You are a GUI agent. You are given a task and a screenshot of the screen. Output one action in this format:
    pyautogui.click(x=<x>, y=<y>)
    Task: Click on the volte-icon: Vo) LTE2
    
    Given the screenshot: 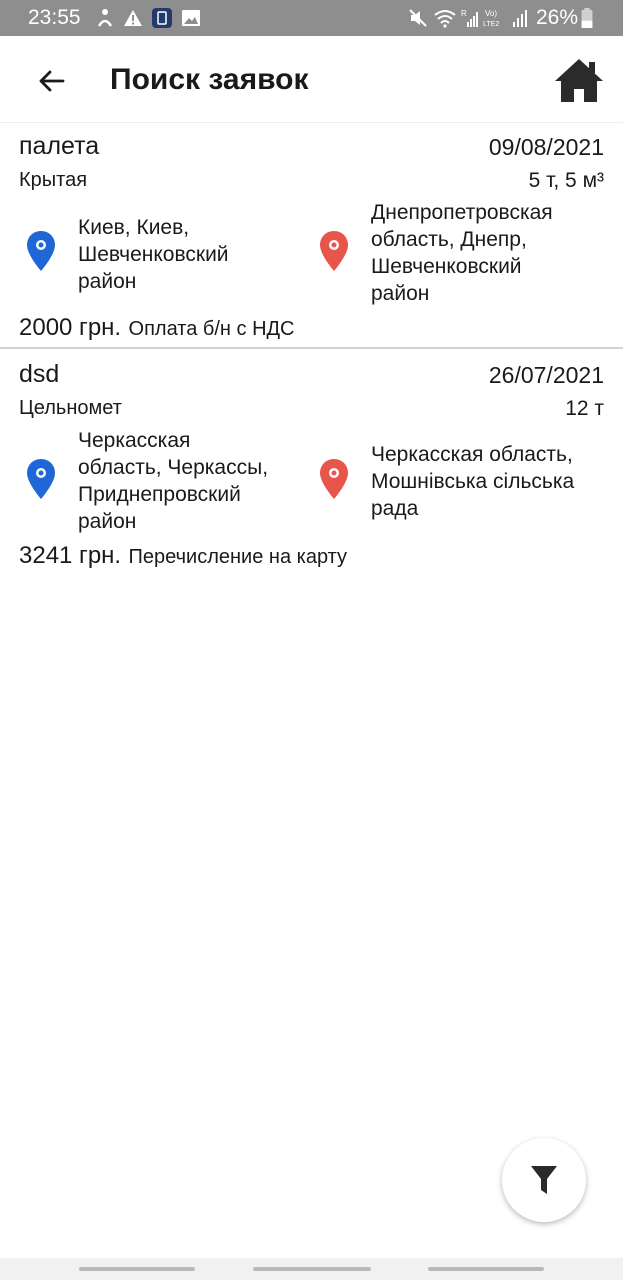 What is the action you would take?
    pyautogui.click(x=491, y=18)
    